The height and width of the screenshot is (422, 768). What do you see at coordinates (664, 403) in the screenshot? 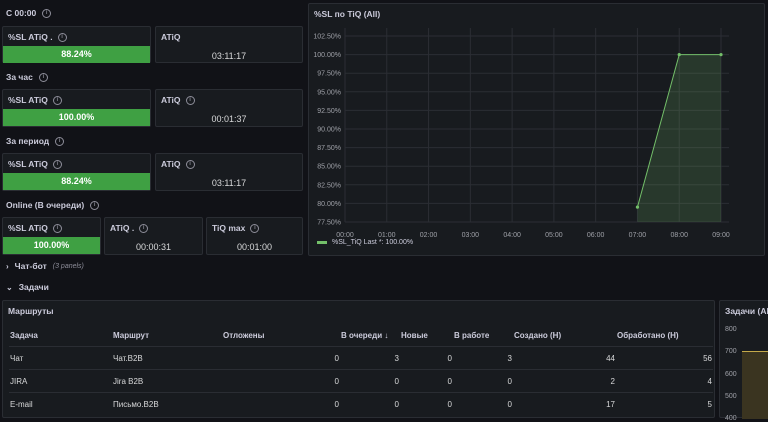
I see `table-cell: 5` at bounding box center [664, 403].